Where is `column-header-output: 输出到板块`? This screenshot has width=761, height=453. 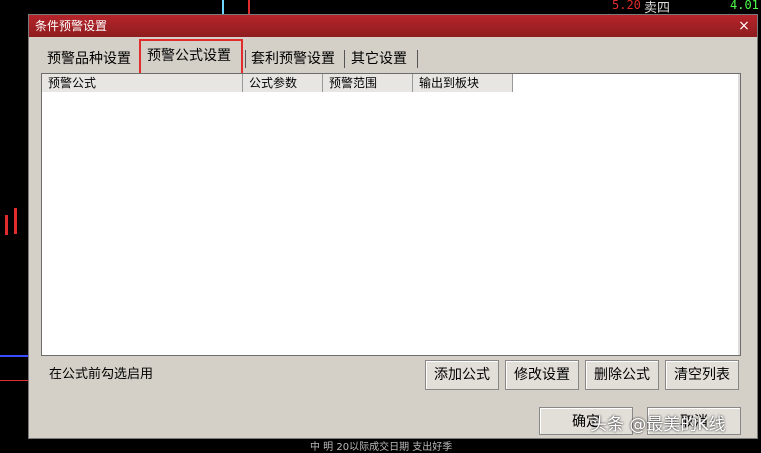 column-header-output: 输出到板块 is located at coordinates (463, 83).